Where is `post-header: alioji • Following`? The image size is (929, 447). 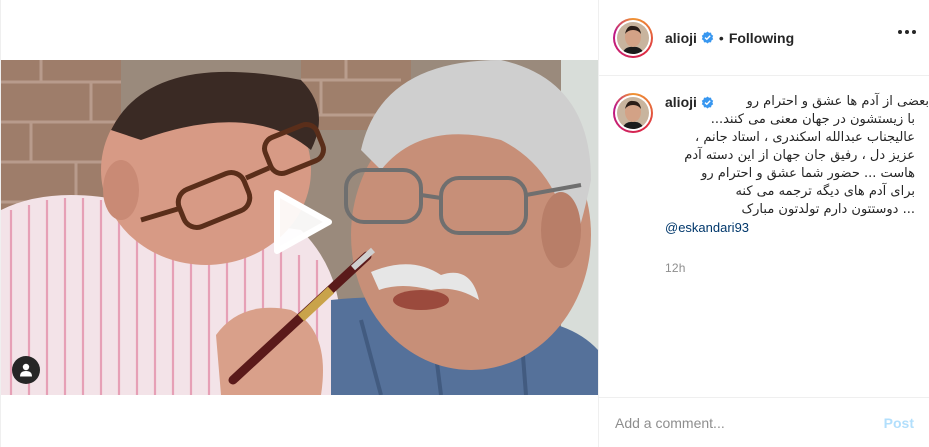
post-header: alioji • Following is located at coordinates (764, 38).